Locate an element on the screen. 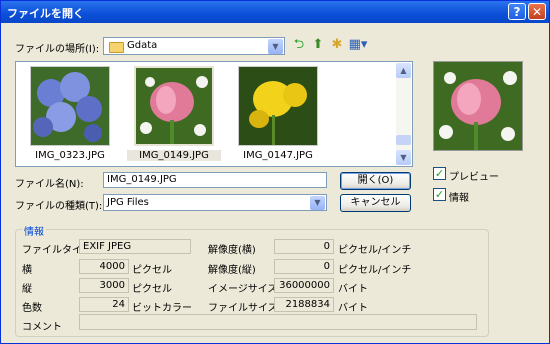 This screenshot has height=344, width=550. filename-label: ファイル名(N): is located at coordinates (49, 184).